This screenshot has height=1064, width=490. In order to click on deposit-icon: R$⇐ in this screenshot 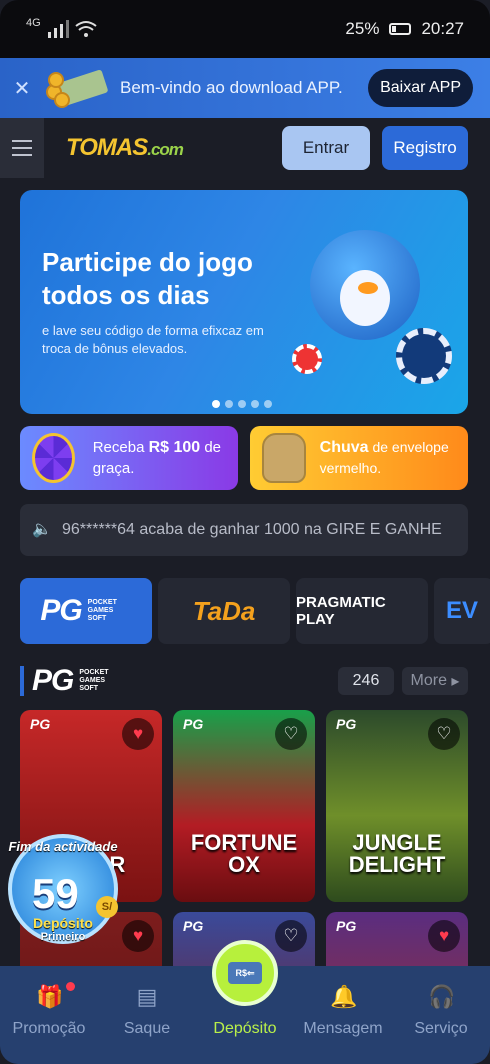, I will do `click(245, 973)`.